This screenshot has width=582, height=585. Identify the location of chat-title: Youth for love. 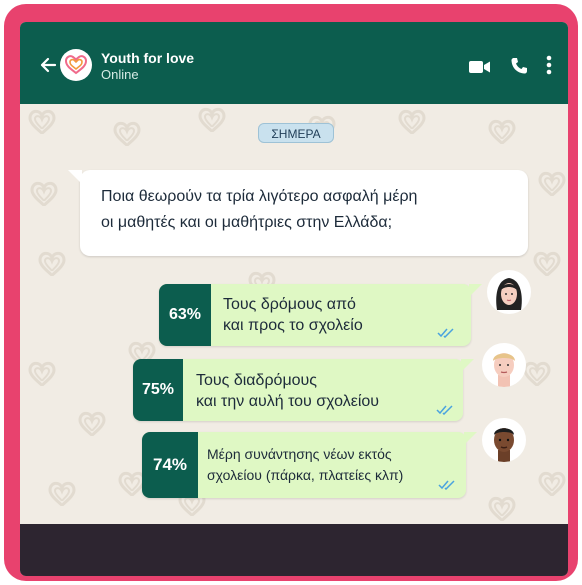
(148, 58).